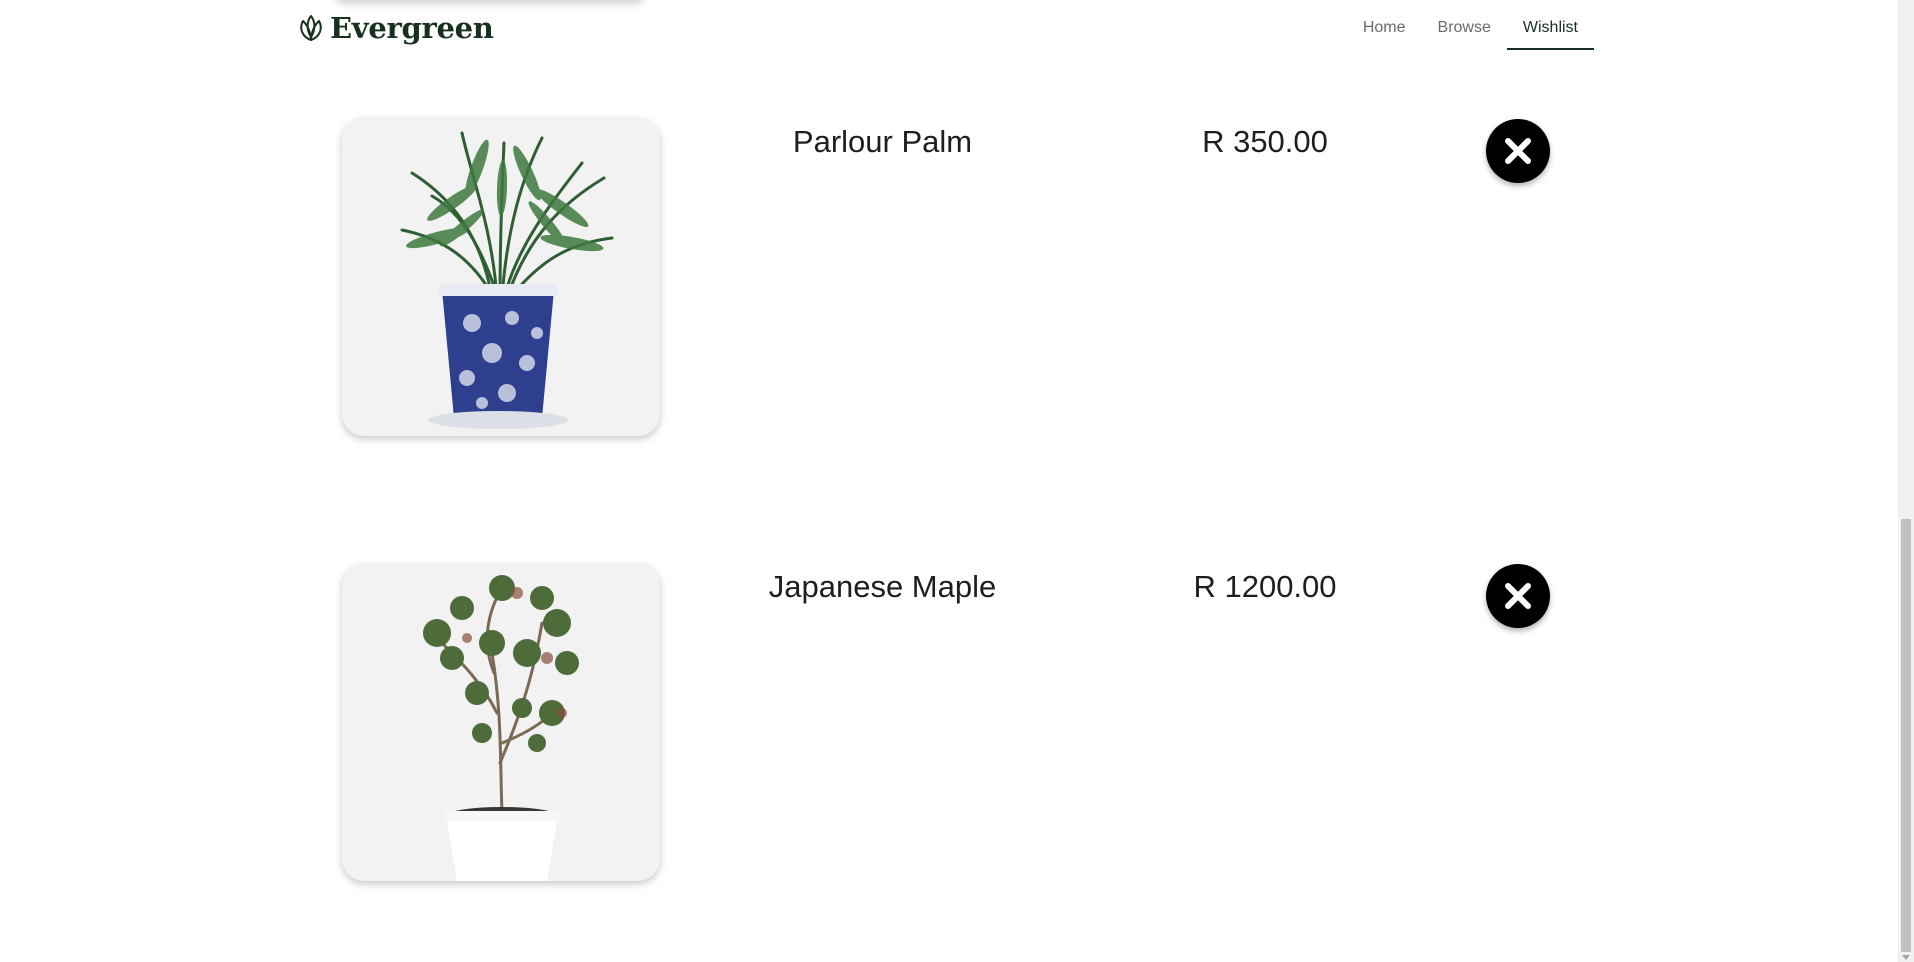  What do you see at coordinates (1906, 957) in the screenshot?
I see `scroll-down-arrow-icon` at bounding box center [1906, 957].